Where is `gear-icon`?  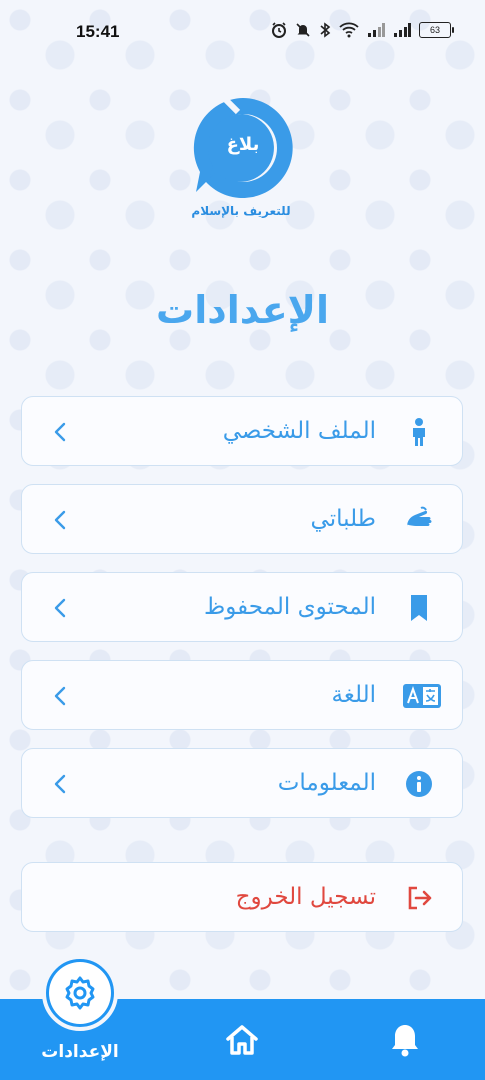 gear-icon is located at coordinates (80, 993).